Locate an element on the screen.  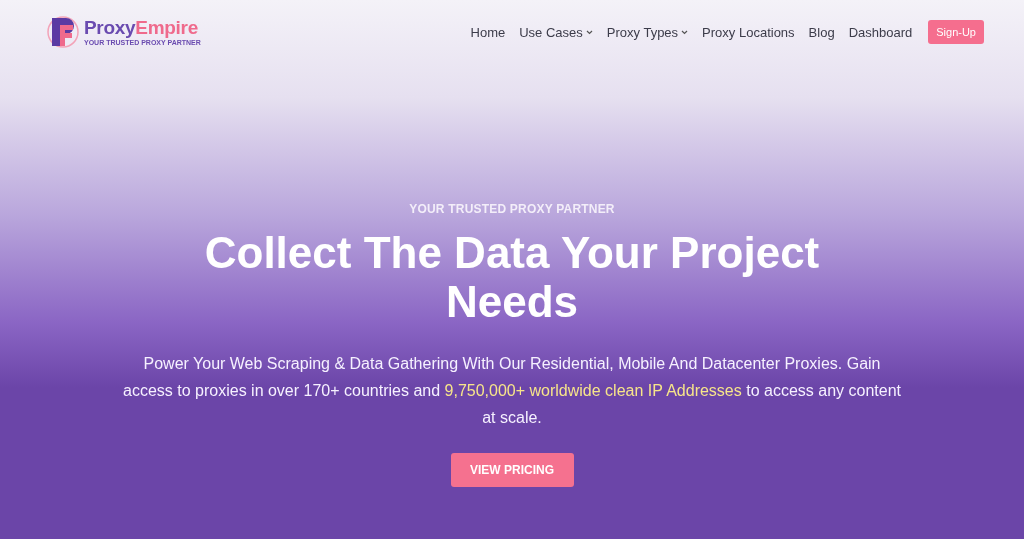
hero-title: Collect The Data Your Project Needs is located at coordinates (512, 277).